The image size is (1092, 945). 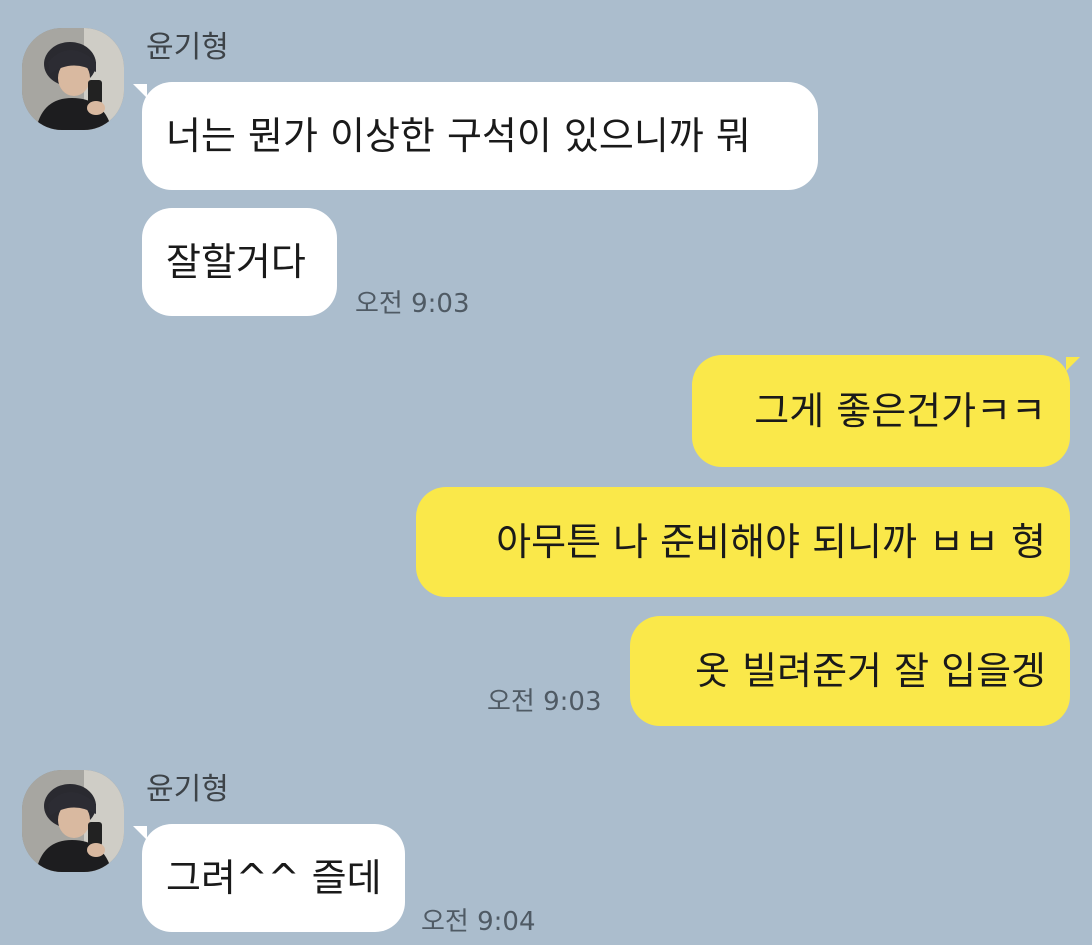 What do you see at coordinates (771, 542) in the screenshot?
I see `message-text: 아무튼 나 준비해야 되니까 ㅂㅂ 형` at bounding box center [771, 542].